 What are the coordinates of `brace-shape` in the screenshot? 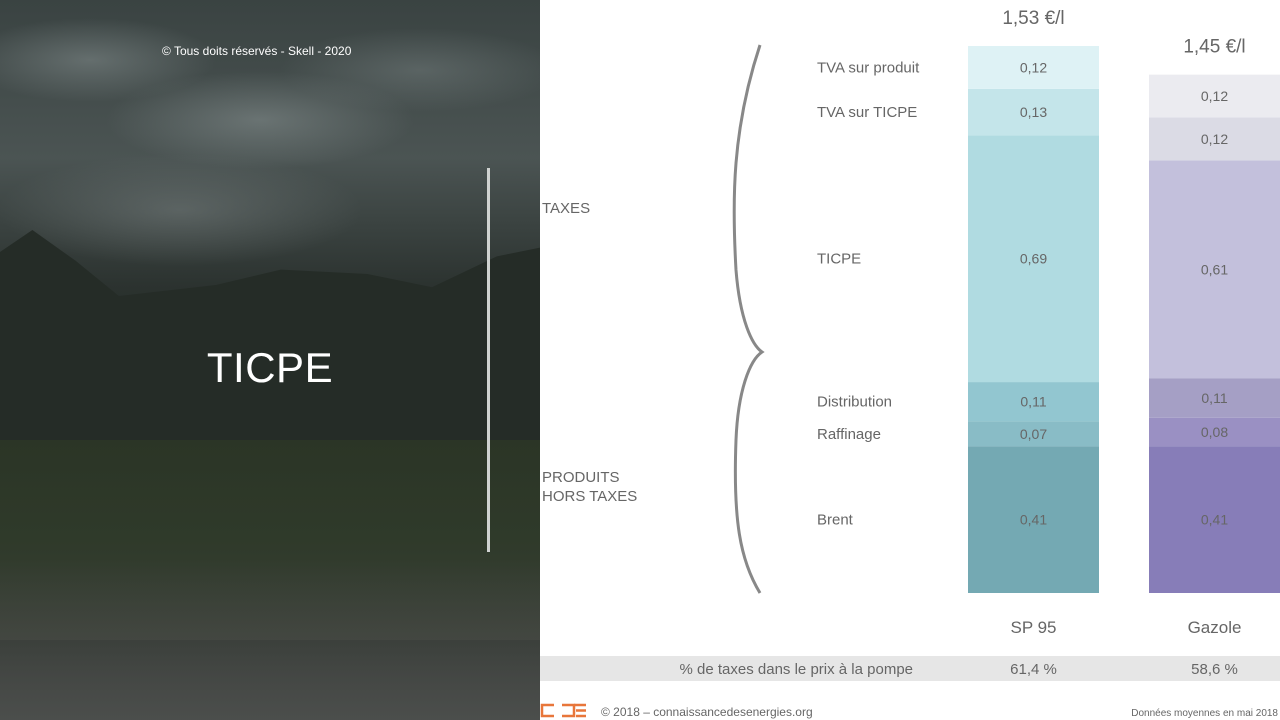 It's located at (748, 319).